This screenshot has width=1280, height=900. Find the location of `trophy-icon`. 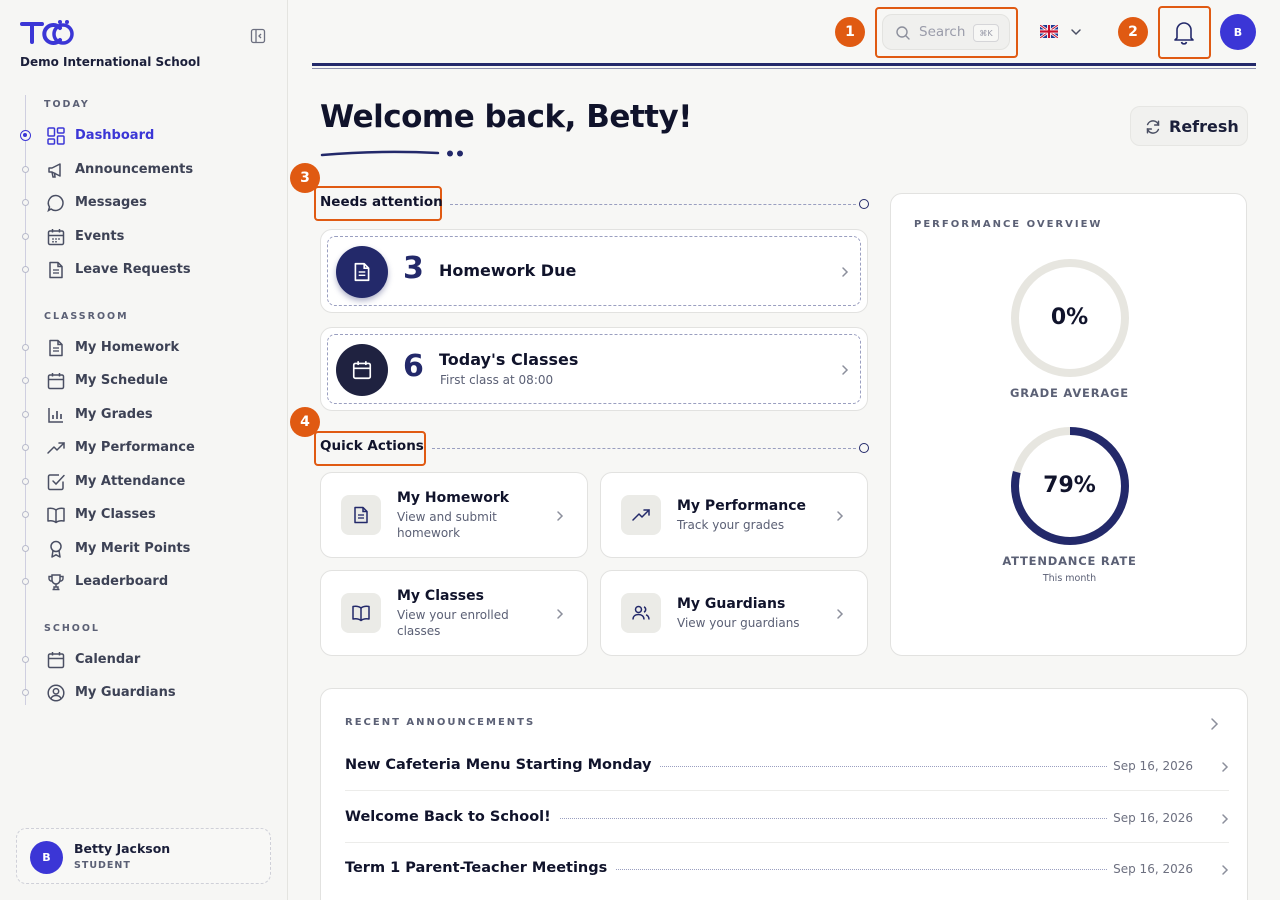

trophy-icon is located at coordinates (56, 582).